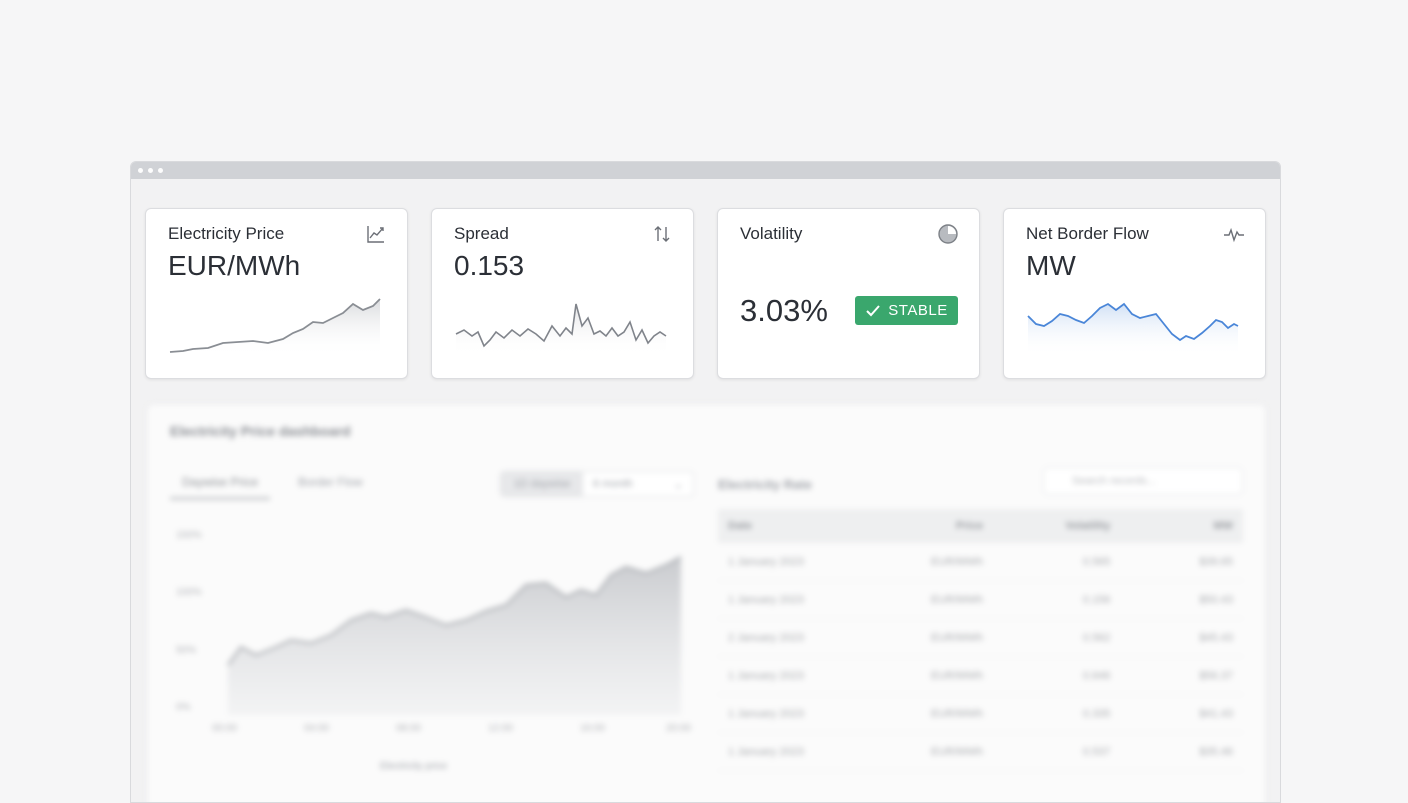 The width and height of the screenshot is (1408, 803). I want to click on table-cell: $56.37, so click(1216, 675).